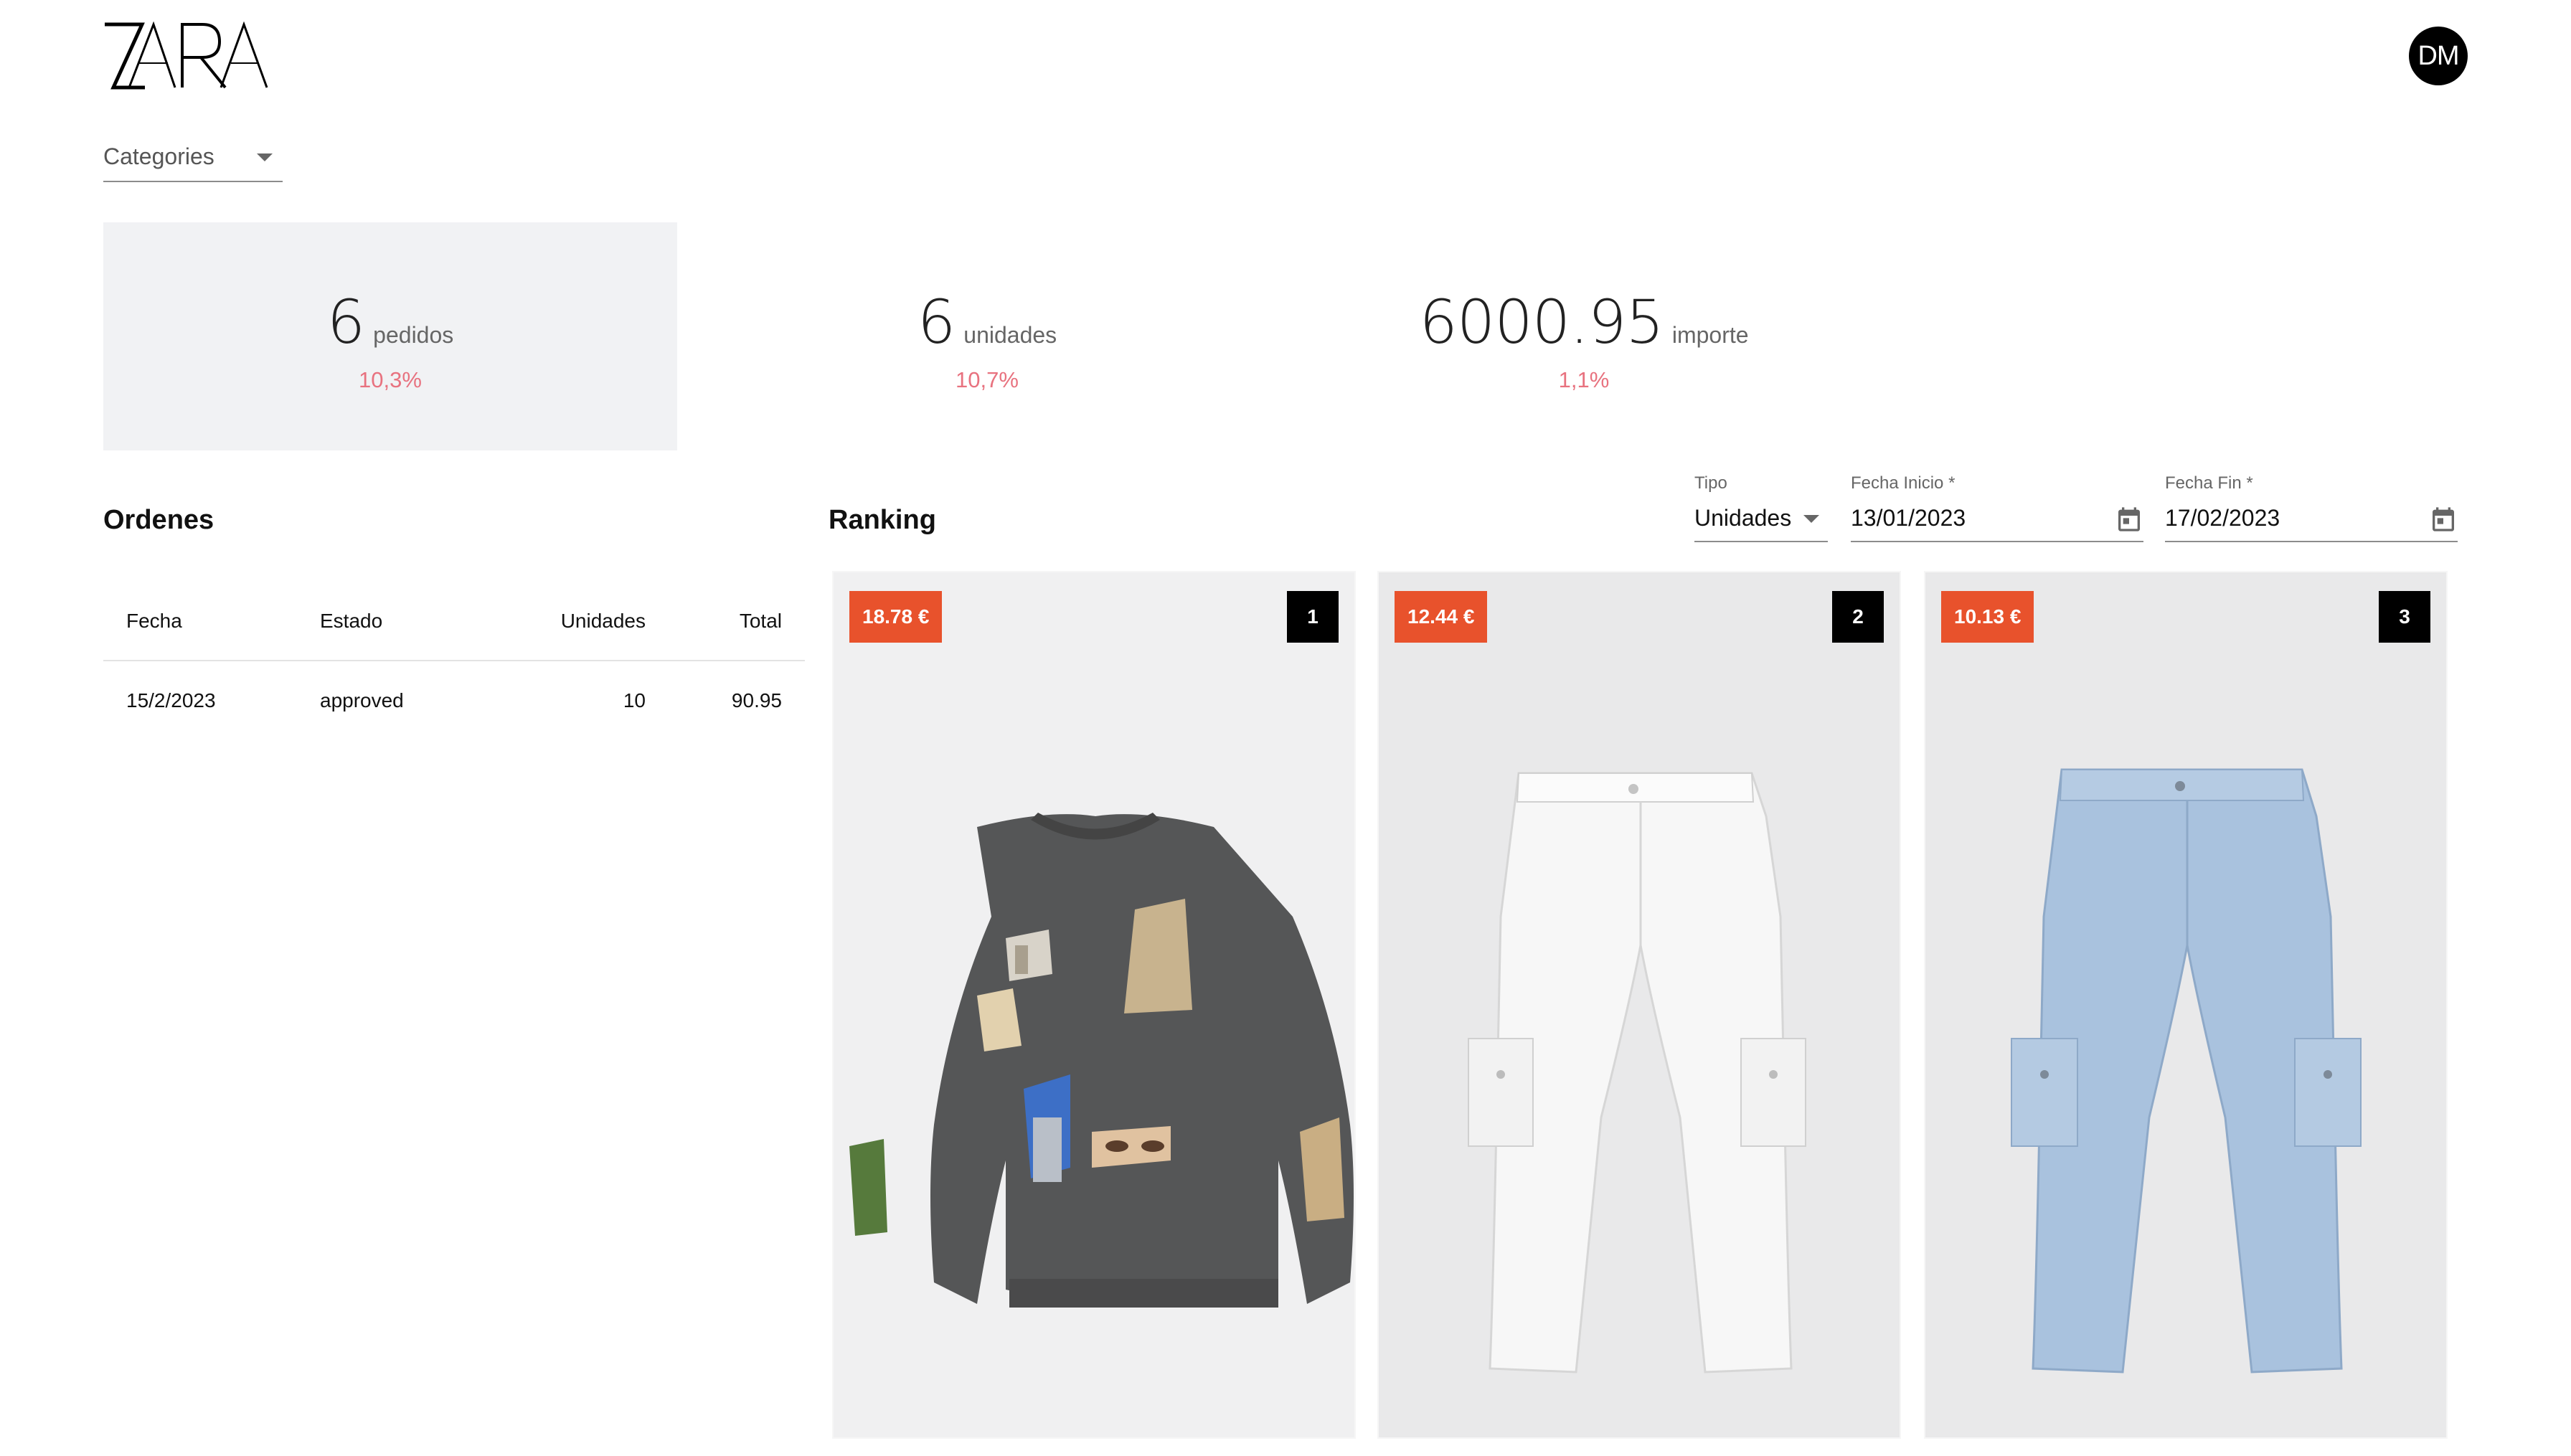 The width and height of the screenshot is (2571, 1456). I want to click on kpi-card-importe: 6000.95 importe 1,1%, so click(1584, 336).